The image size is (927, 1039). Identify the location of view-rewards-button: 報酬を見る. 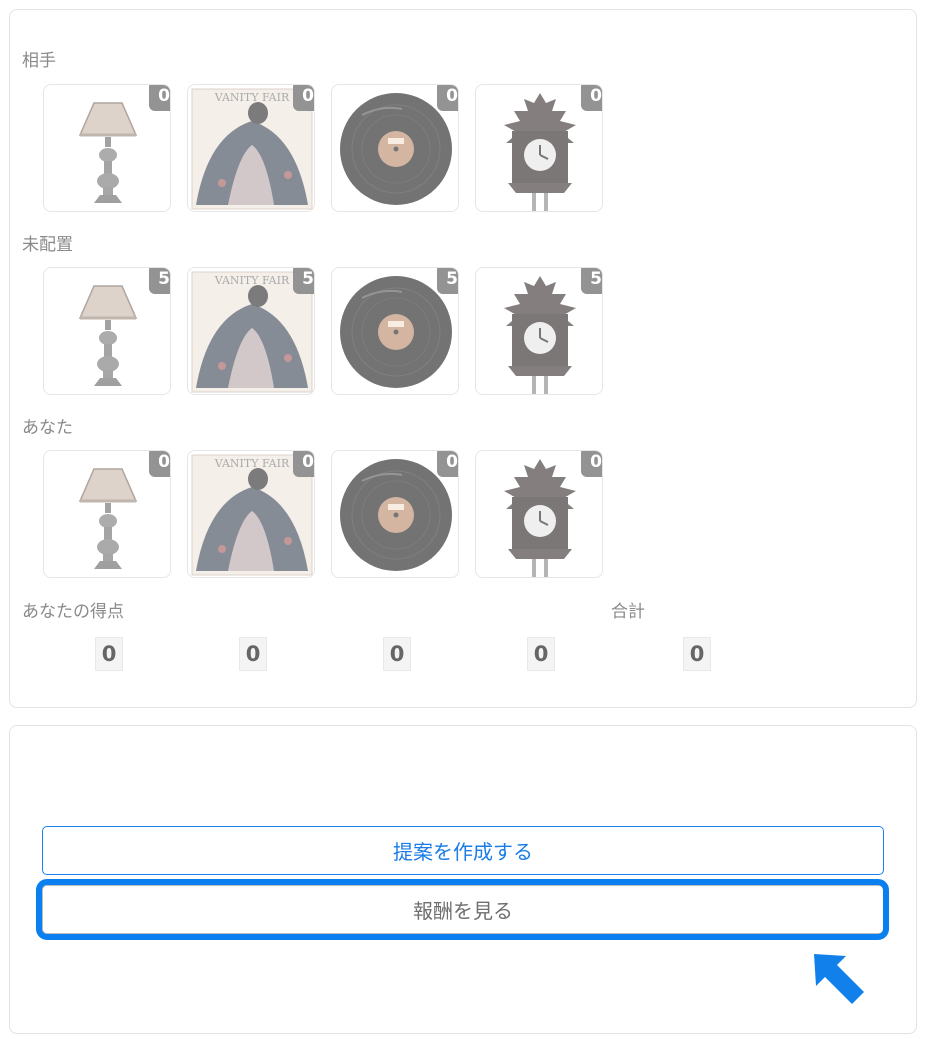
(463, 909).